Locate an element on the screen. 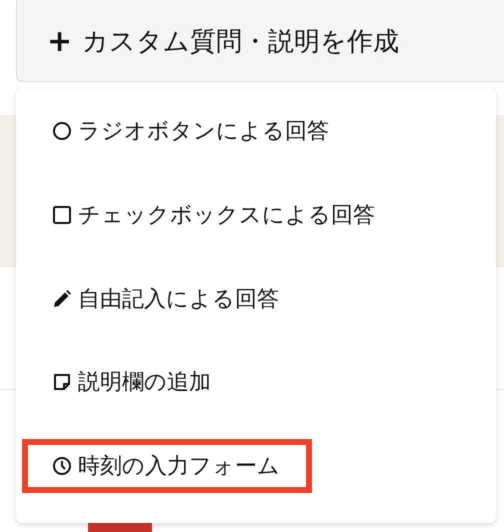  menu-item: チェックボックスによる回答 is located at coordinates (214, 215).